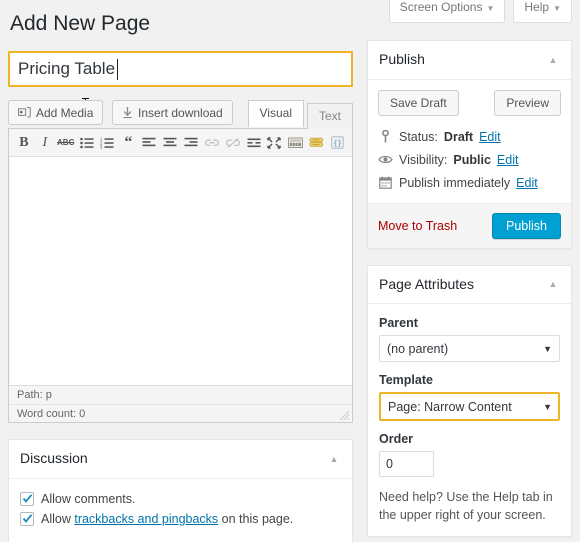 Image resolution: width=580 pixels, height=542 pixels. What do you see at coordinates (180, 143) in the screenshot?
I see `editor-format-toolbar: B I ABC 1 2 3 “ {}` at bounding box center [180, 143].